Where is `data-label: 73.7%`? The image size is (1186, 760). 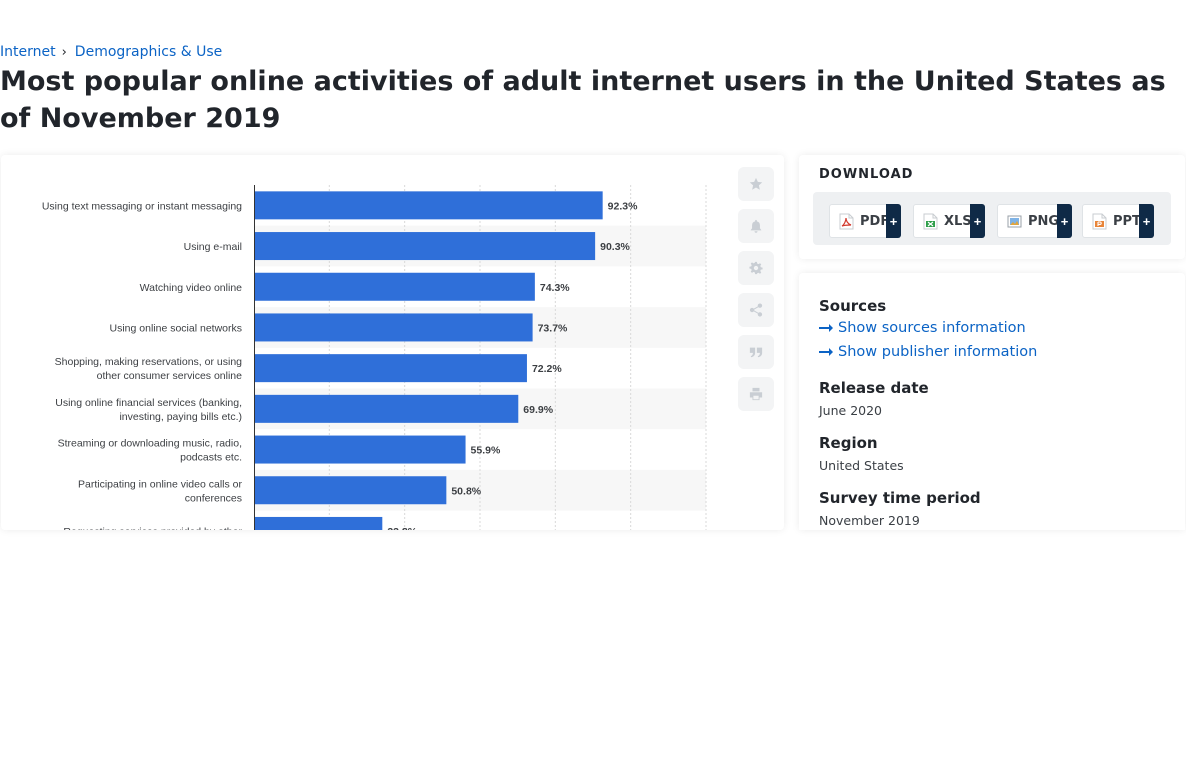 data-label: 73.7% is located at coordinates (553, 328).